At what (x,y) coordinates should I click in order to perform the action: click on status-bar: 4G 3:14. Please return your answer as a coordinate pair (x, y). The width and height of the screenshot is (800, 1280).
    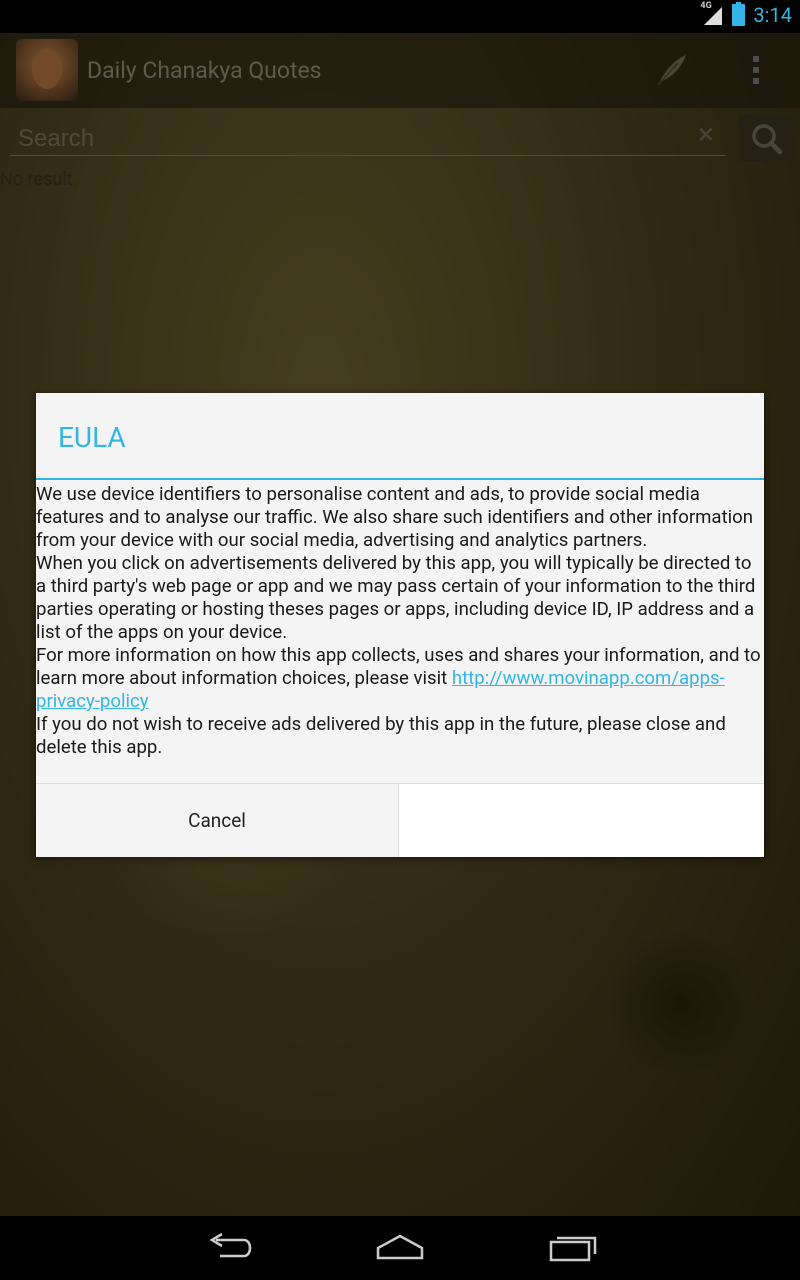
    Looking at the image, I should click on (400, 16).